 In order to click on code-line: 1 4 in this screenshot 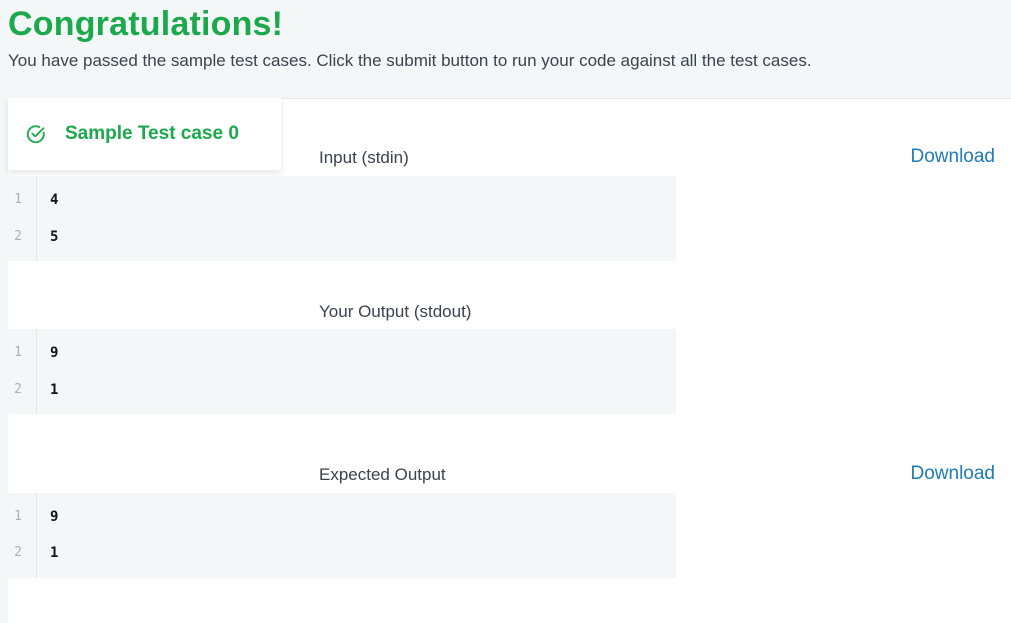, I will do `click(338, 200)`.